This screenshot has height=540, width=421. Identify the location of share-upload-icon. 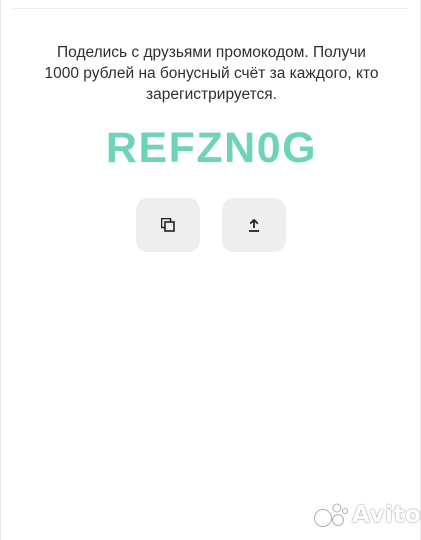
(254, 225).